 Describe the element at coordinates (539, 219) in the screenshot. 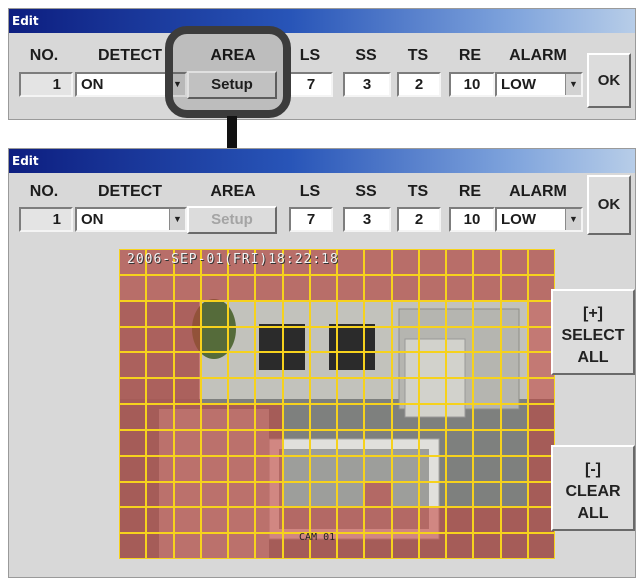

I see `alarm-select: LOW ▼` at that location.